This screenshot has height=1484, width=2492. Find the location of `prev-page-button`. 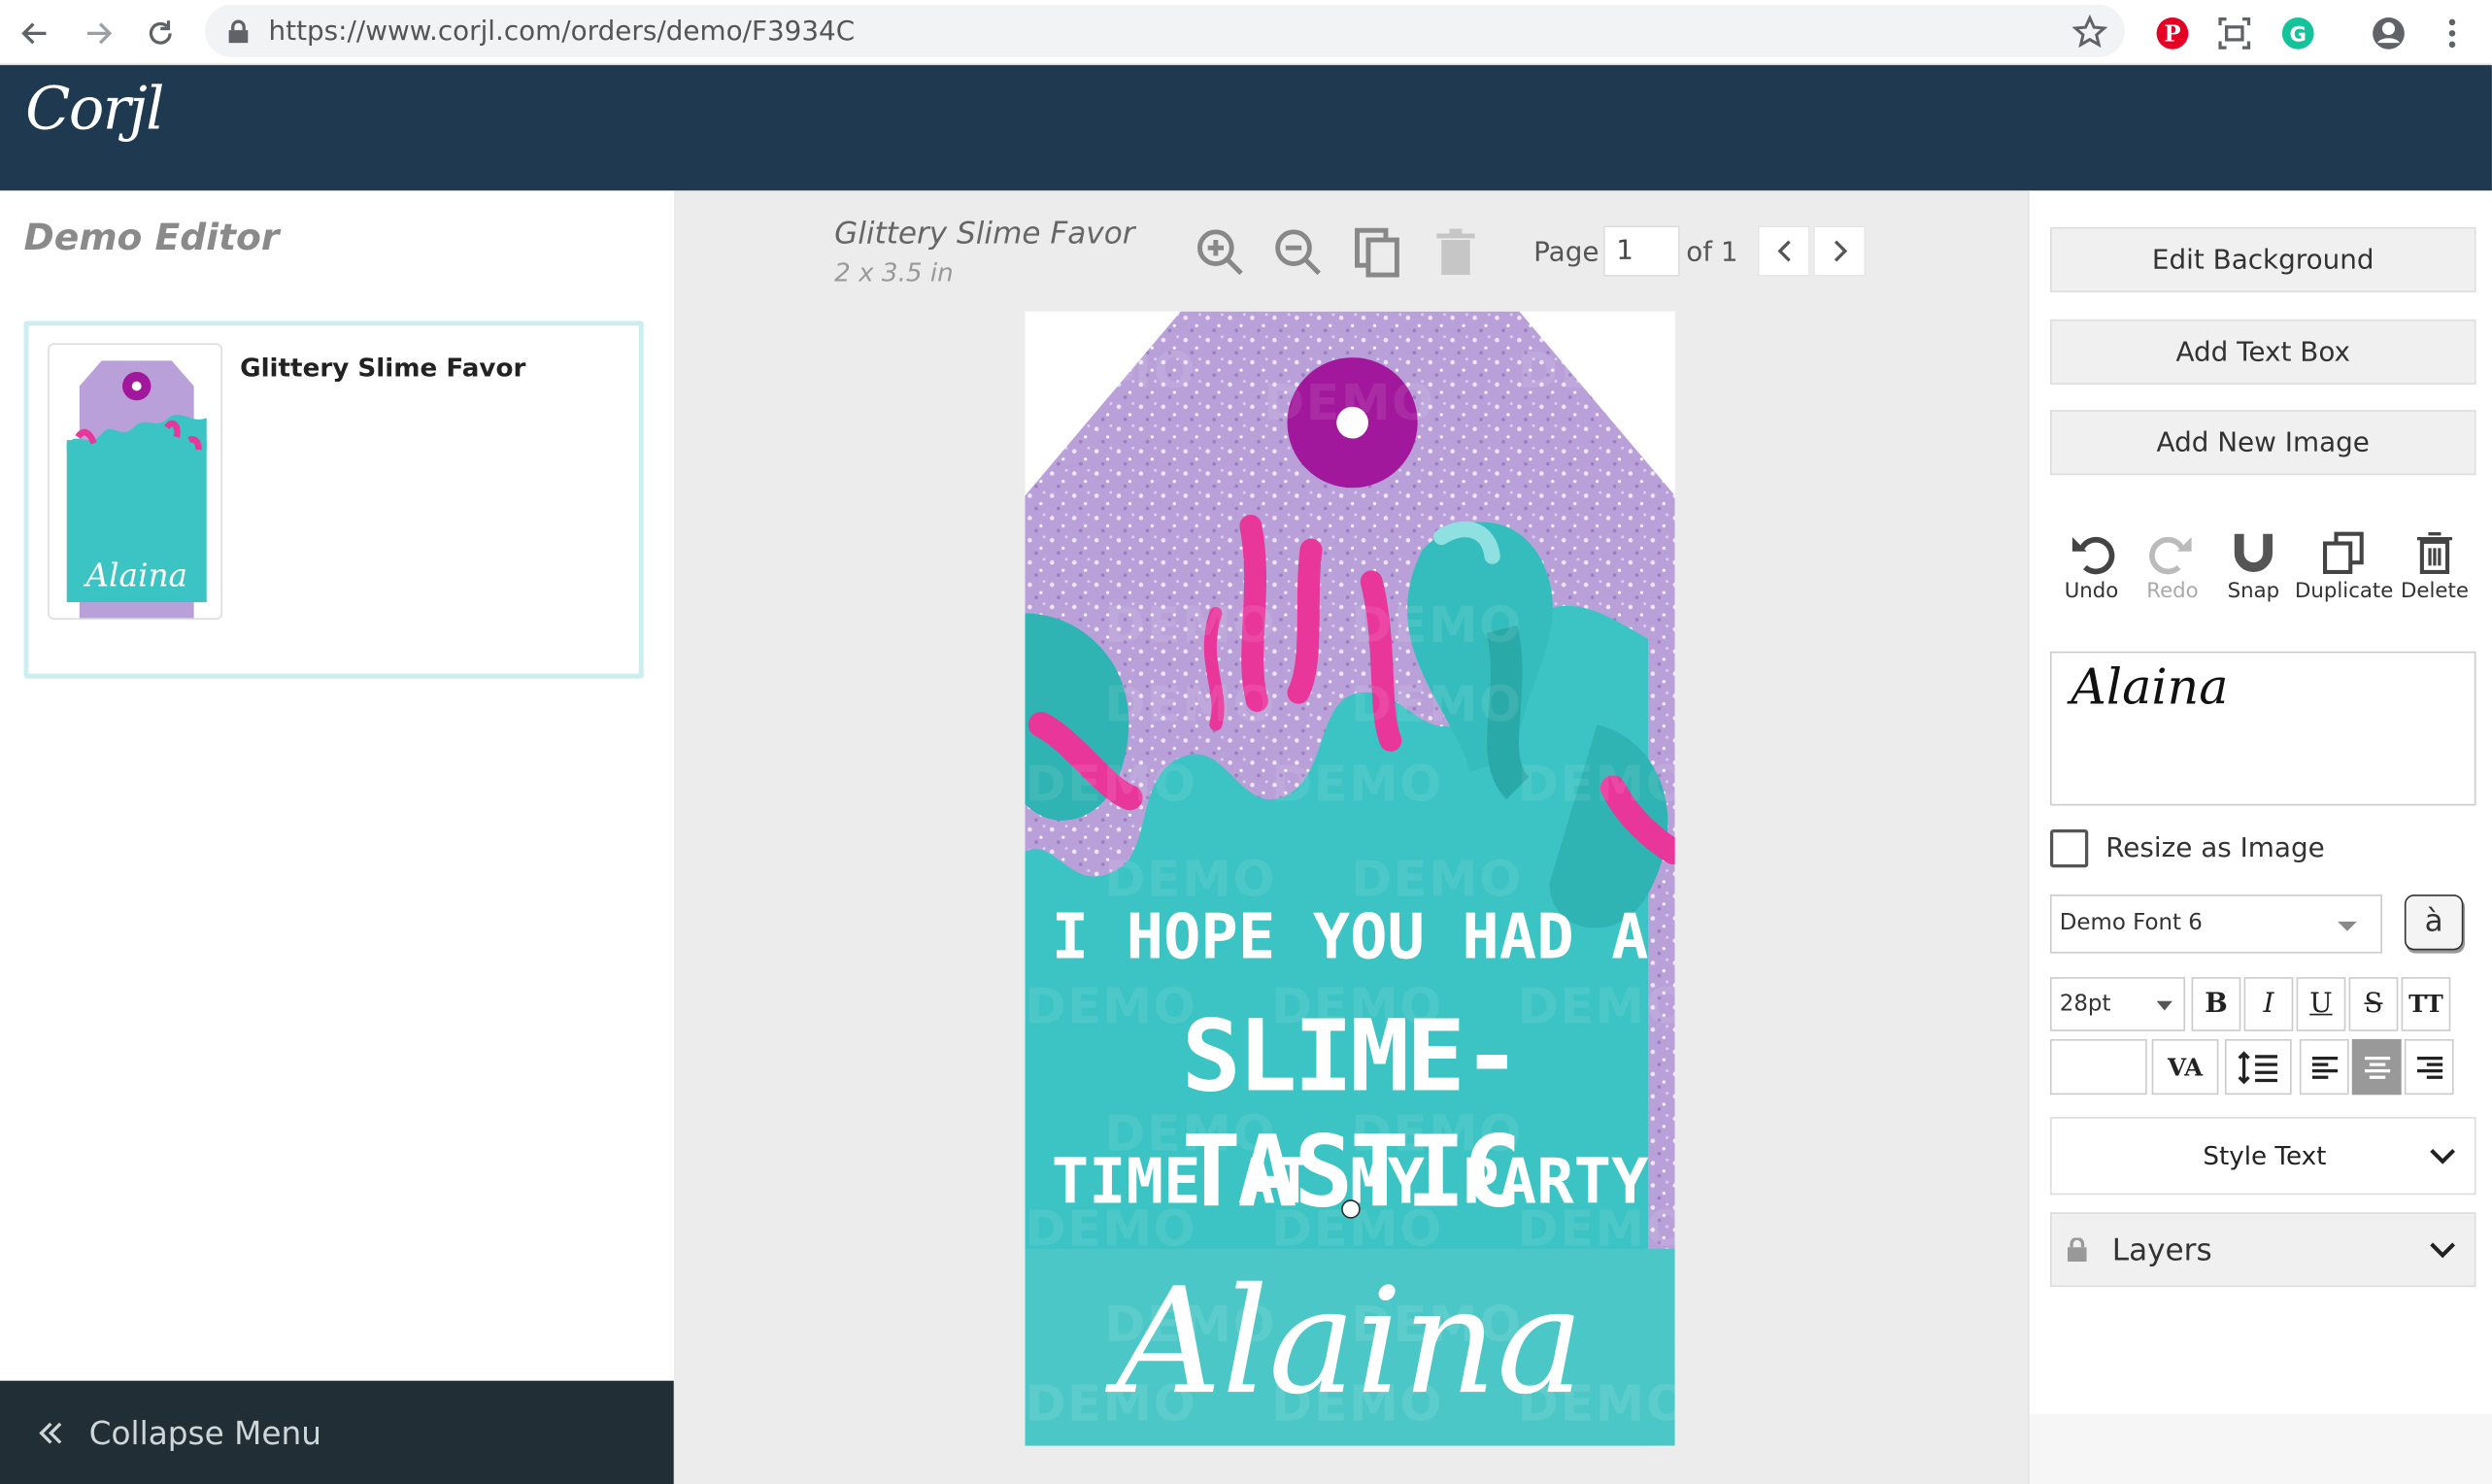

prev-page-button is located at coordinates (1784, 251).